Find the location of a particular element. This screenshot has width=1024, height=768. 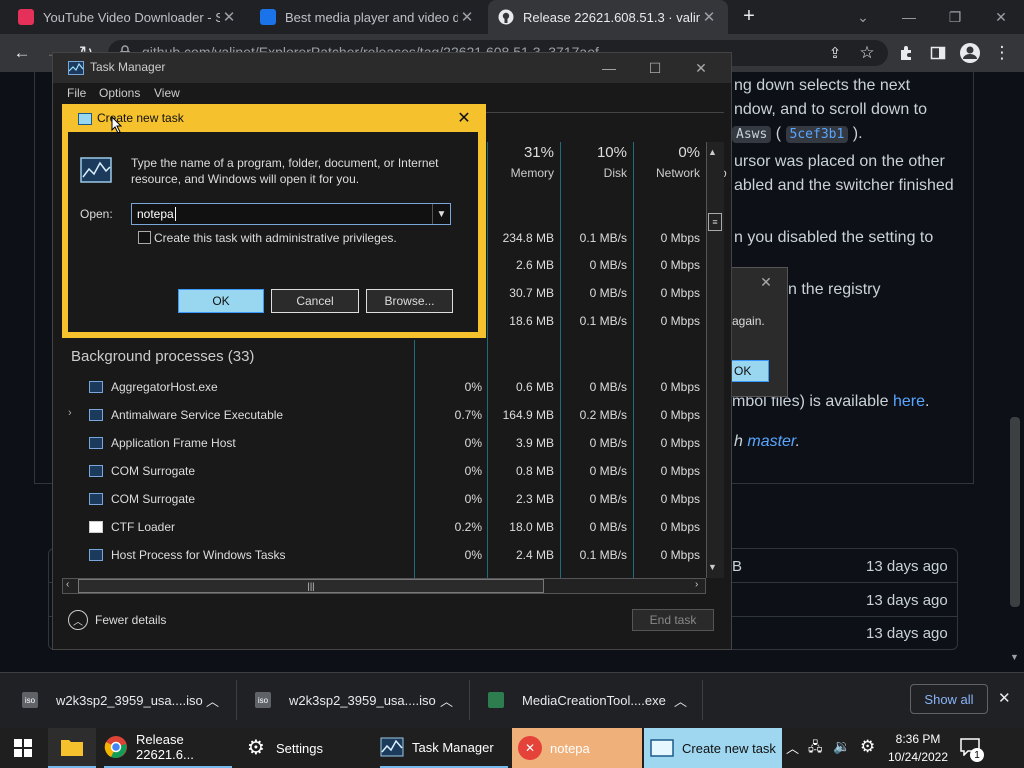

tab-search-chevron-icon: ⌄ is located at coordinates (863, 17).